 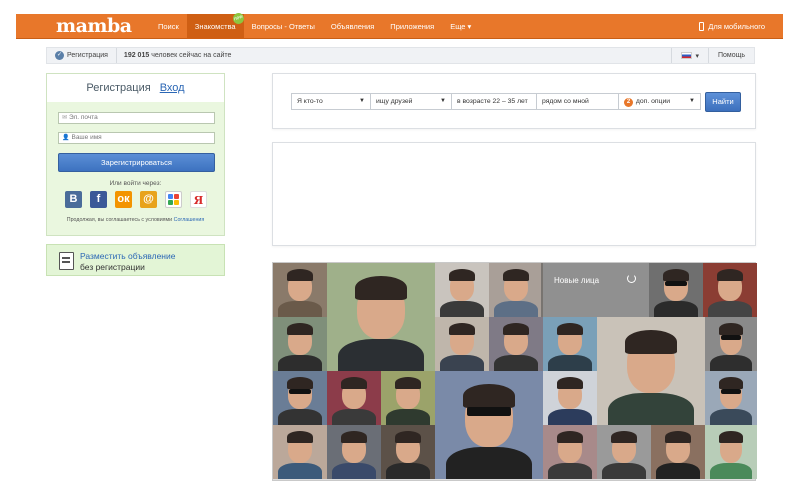 What do you see at coordinates (198, 199) in the screenshot?
I see `yandex-icon: Я` at bounding box center [198, 199].